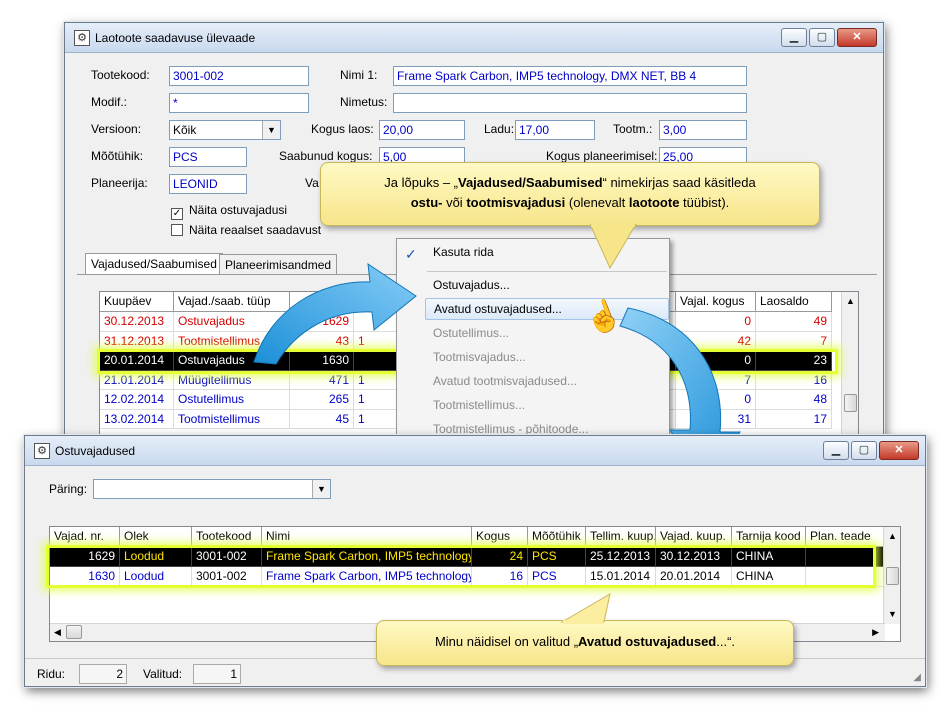  I want to click on kogus-laos-field: 20,00, so click(422, 130).